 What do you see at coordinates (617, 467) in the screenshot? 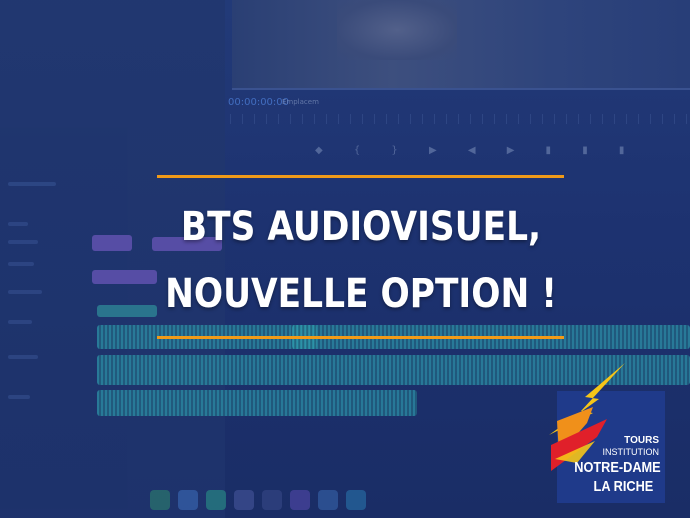
I see `logo-name: NOTRE-DAME` at bounding box center [617, 467].